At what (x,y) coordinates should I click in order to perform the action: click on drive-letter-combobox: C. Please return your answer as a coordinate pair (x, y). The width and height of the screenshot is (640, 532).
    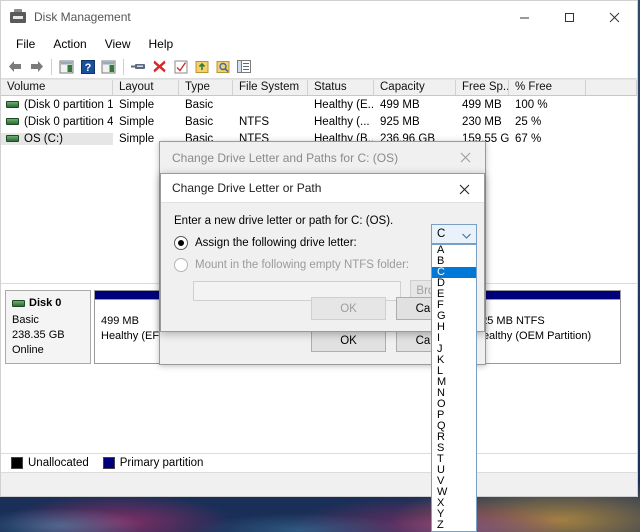
    Looking at the image, I should click on (454, 234).